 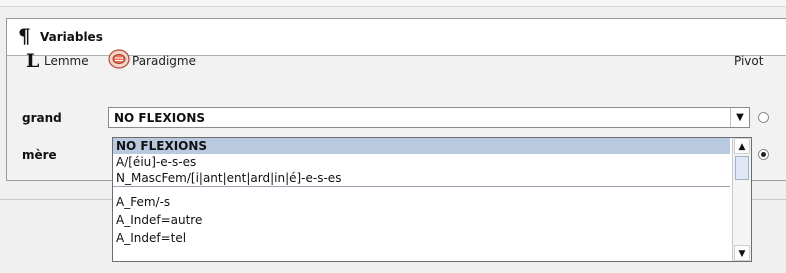 What do you see at coordinates (421, 162) in the screenshot?
I see `dropdown-option: A/[éiu]-e-s-es` at bounding box center [421, 162].